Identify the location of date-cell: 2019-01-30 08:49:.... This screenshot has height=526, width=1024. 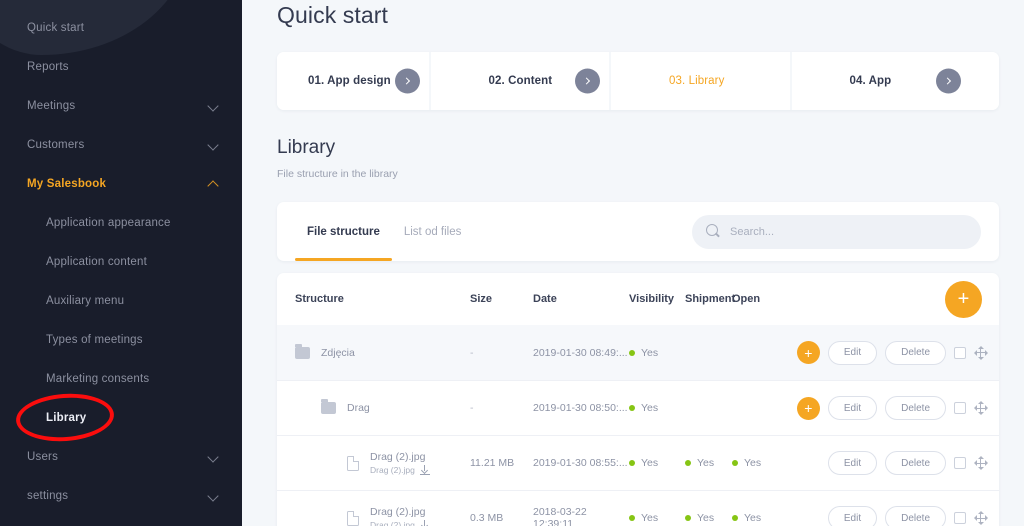
(581, 353).